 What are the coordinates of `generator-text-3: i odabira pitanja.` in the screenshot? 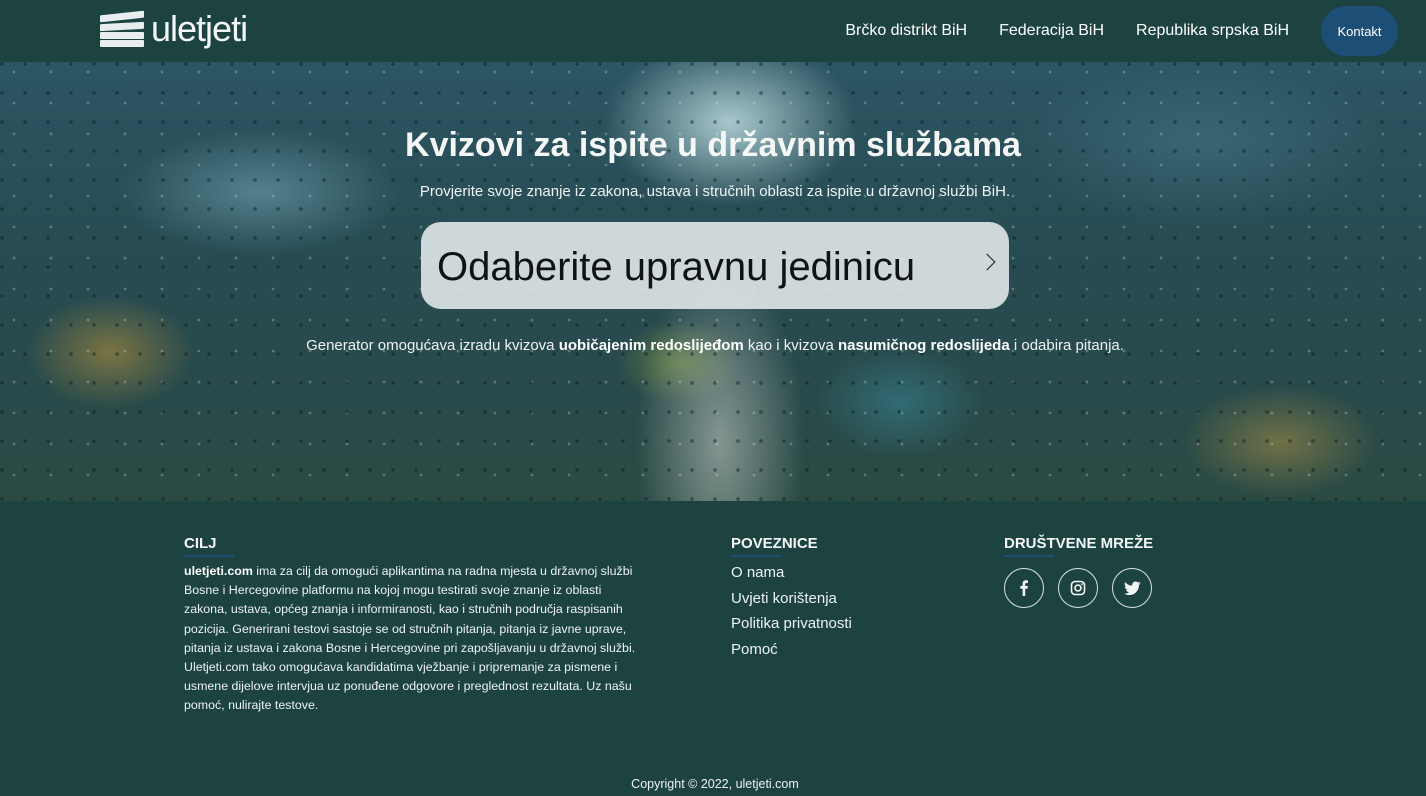 It's located at (1066, 345).